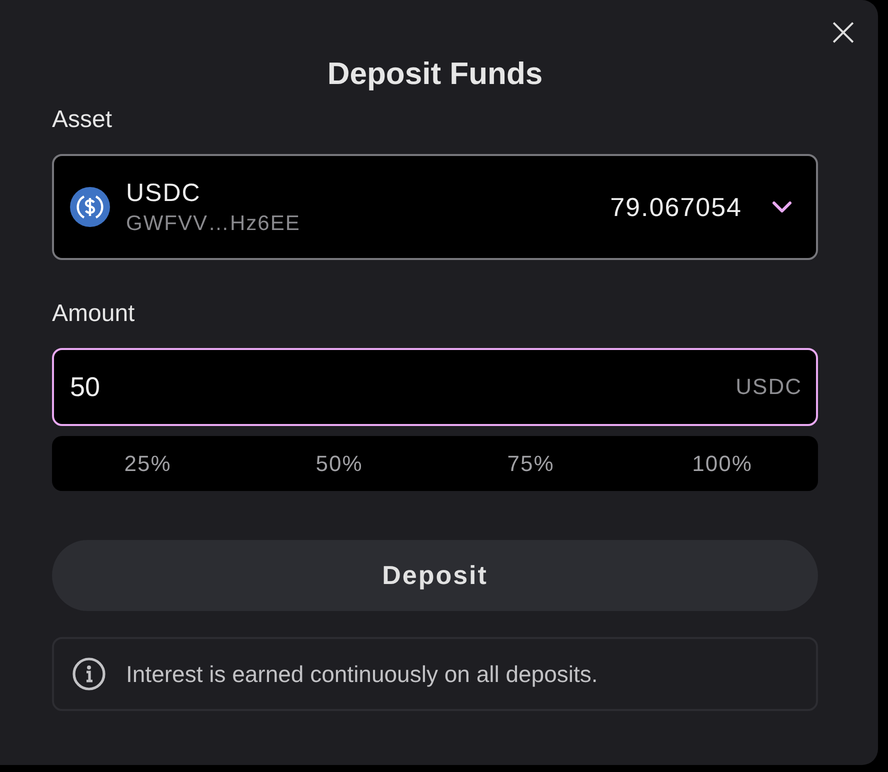 The height and width of the screenshot is (772, 888). Describe the element at coordinates (676, 207) in the screenshot. I see `asset-balance: 79.067054` at that location.